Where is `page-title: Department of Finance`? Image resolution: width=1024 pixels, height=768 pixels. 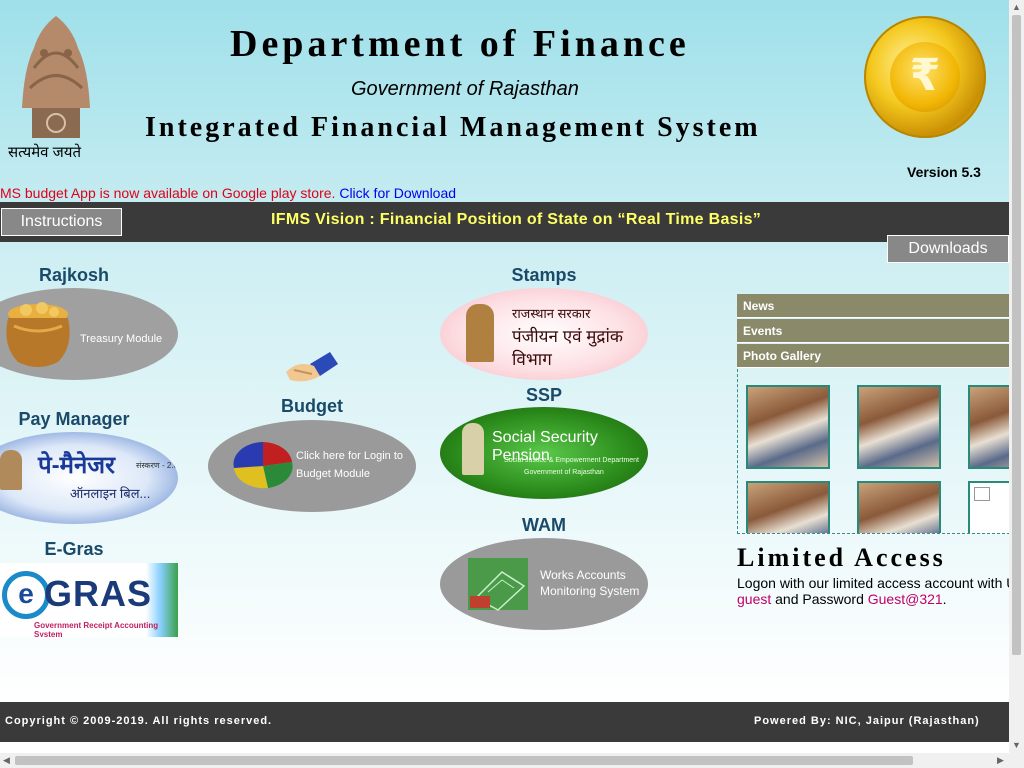
page-title: Department of Finance is located at coordinates (460, 44).